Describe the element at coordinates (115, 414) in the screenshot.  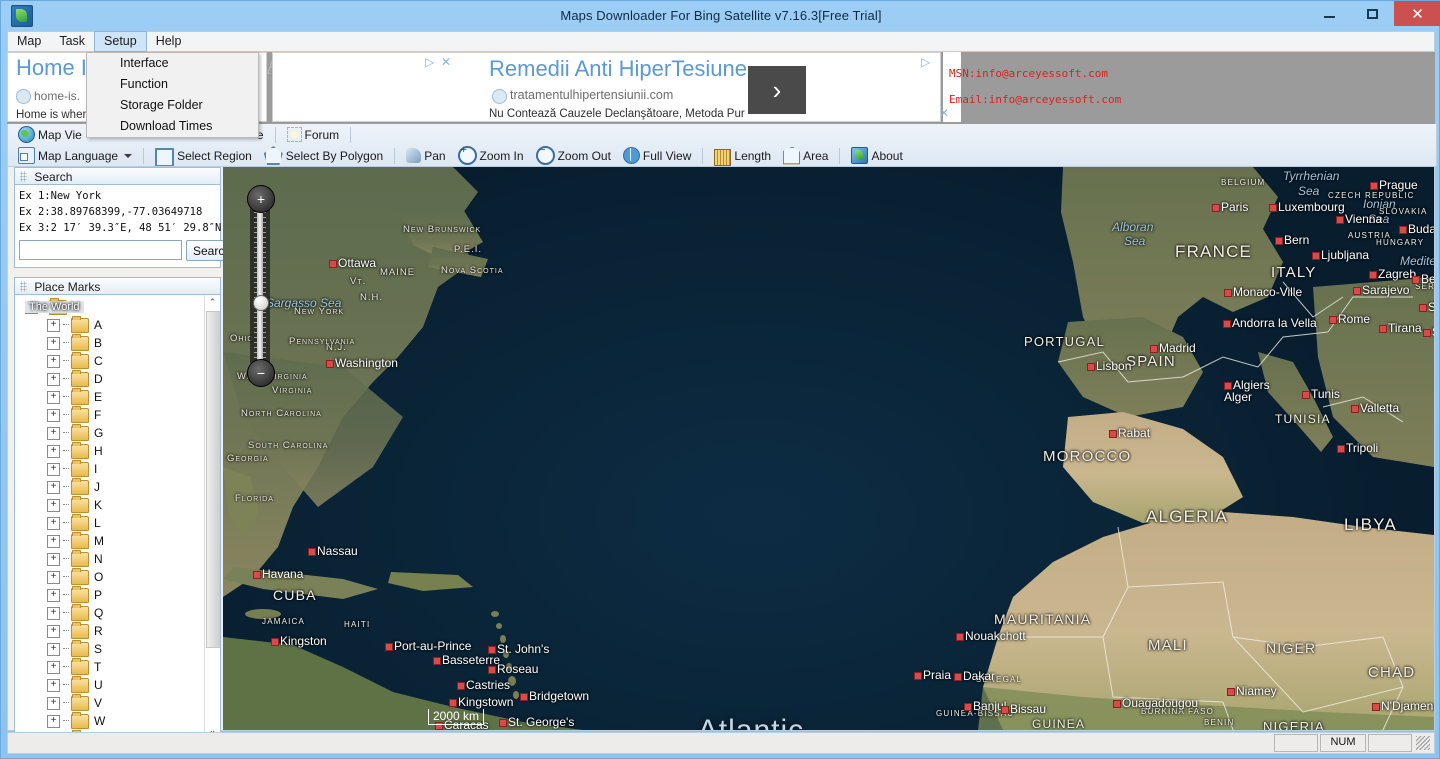
I see `tree-node-f: + F` at that location.